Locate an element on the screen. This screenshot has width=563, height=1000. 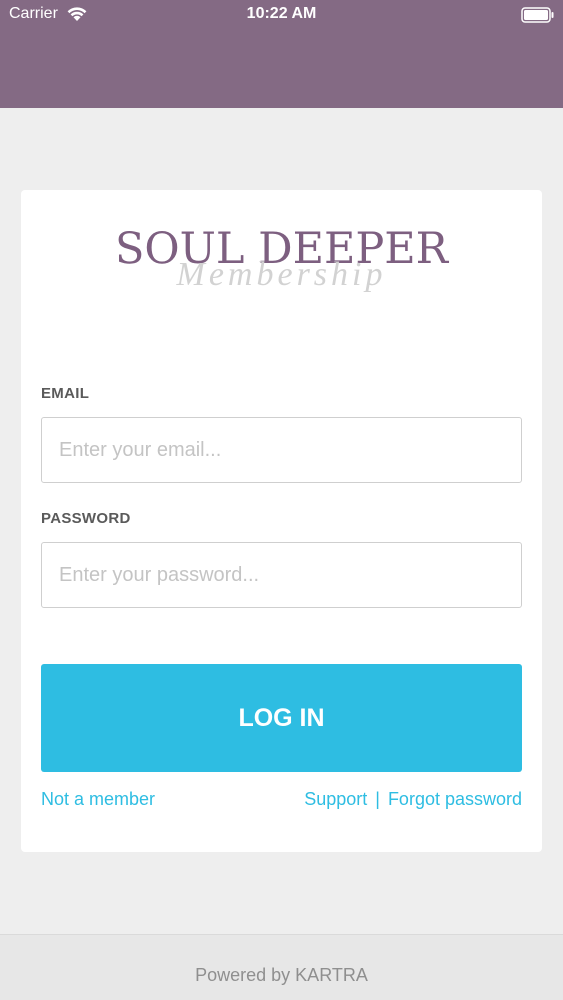
links-right: Support | Forgot password is located at coordinates (413, 799).